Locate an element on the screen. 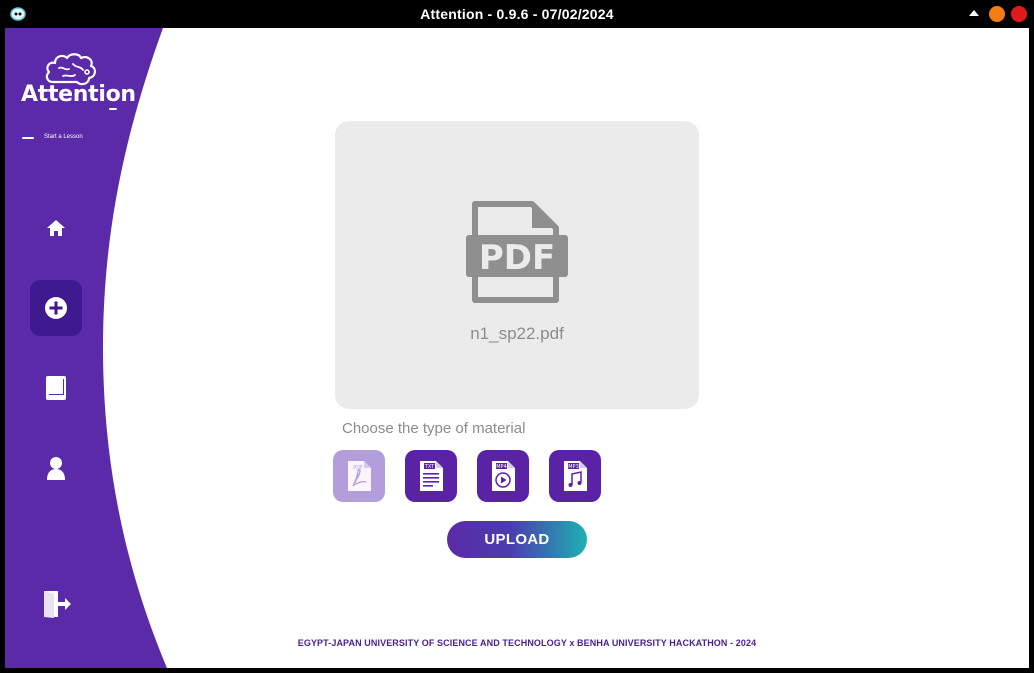  nav-logout-button is located at coordinates (56, 604).